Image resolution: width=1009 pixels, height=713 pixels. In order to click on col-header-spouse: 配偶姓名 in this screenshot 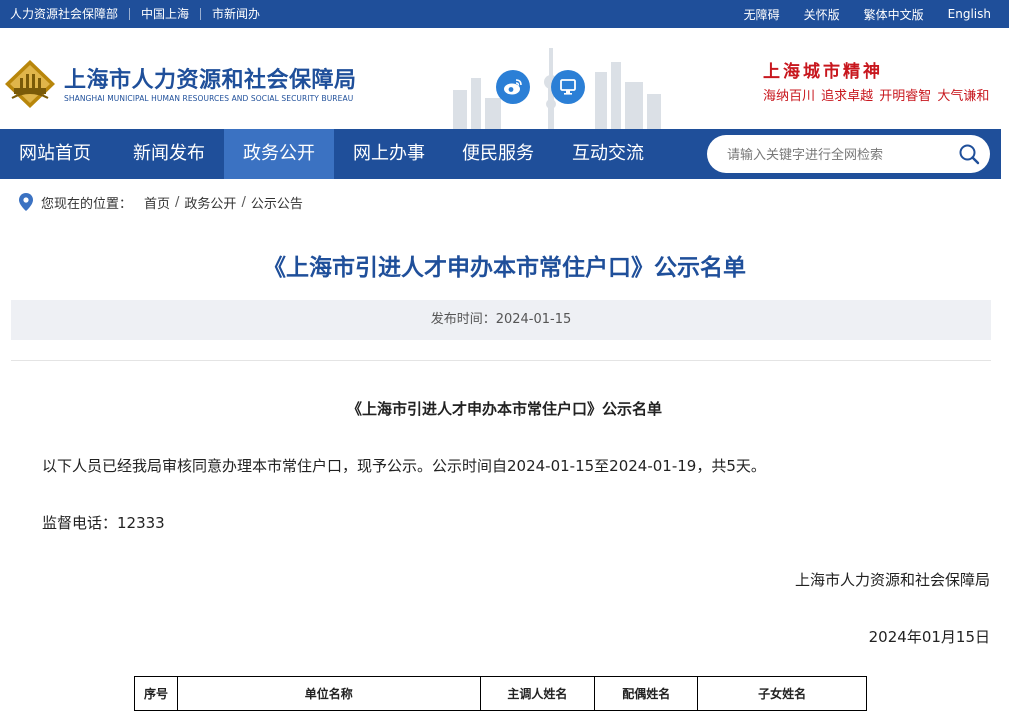, I will do `click(646, 693)`.